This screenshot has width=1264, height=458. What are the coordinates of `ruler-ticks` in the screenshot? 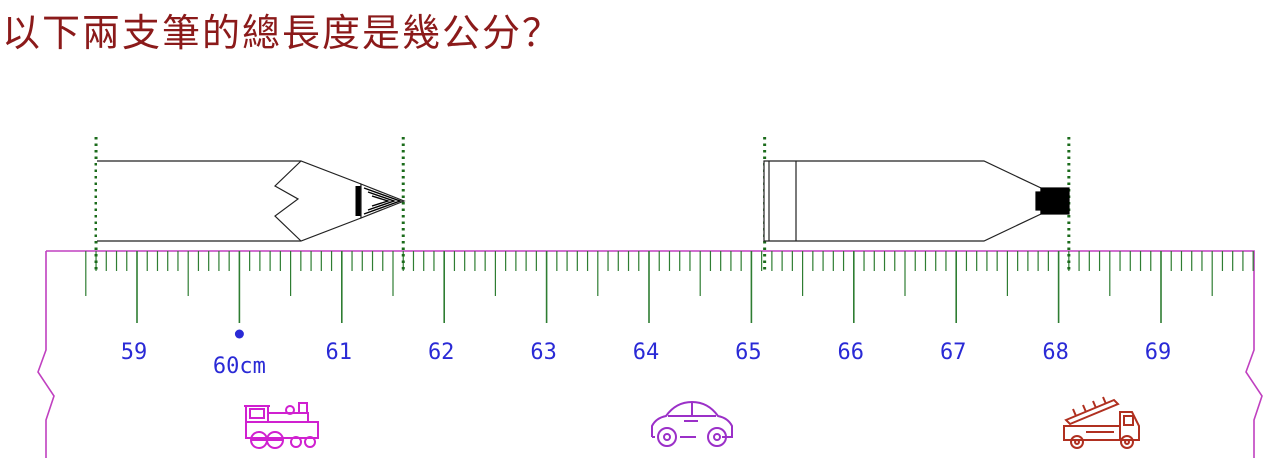 It's located at (669, 287).